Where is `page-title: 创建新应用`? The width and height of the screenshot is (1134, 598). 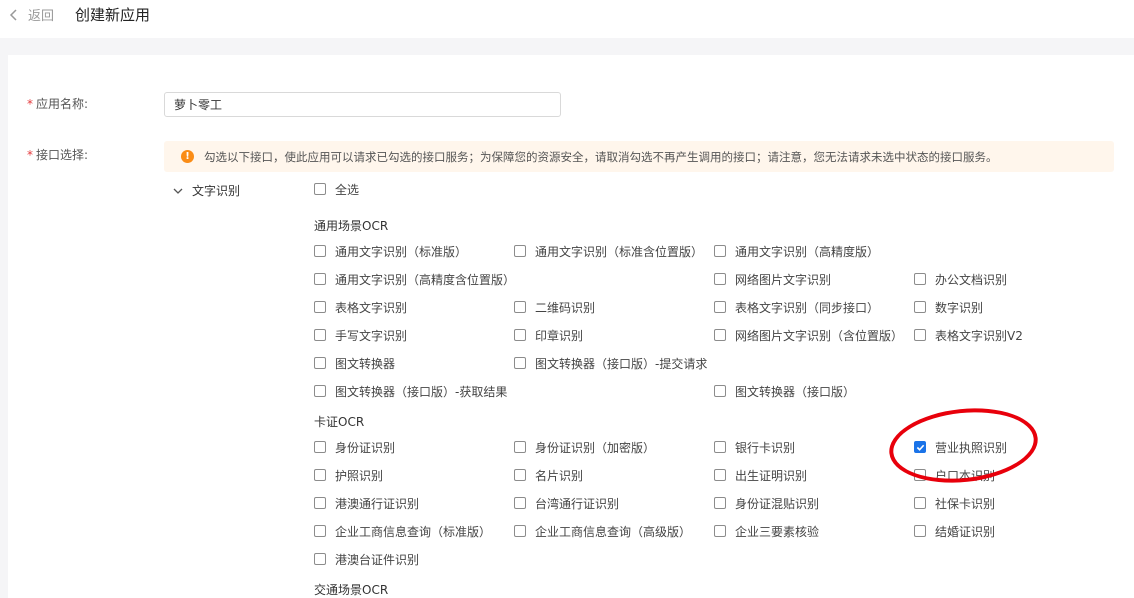
page-title: 创建新应用 is located at coordinates (113, 15).